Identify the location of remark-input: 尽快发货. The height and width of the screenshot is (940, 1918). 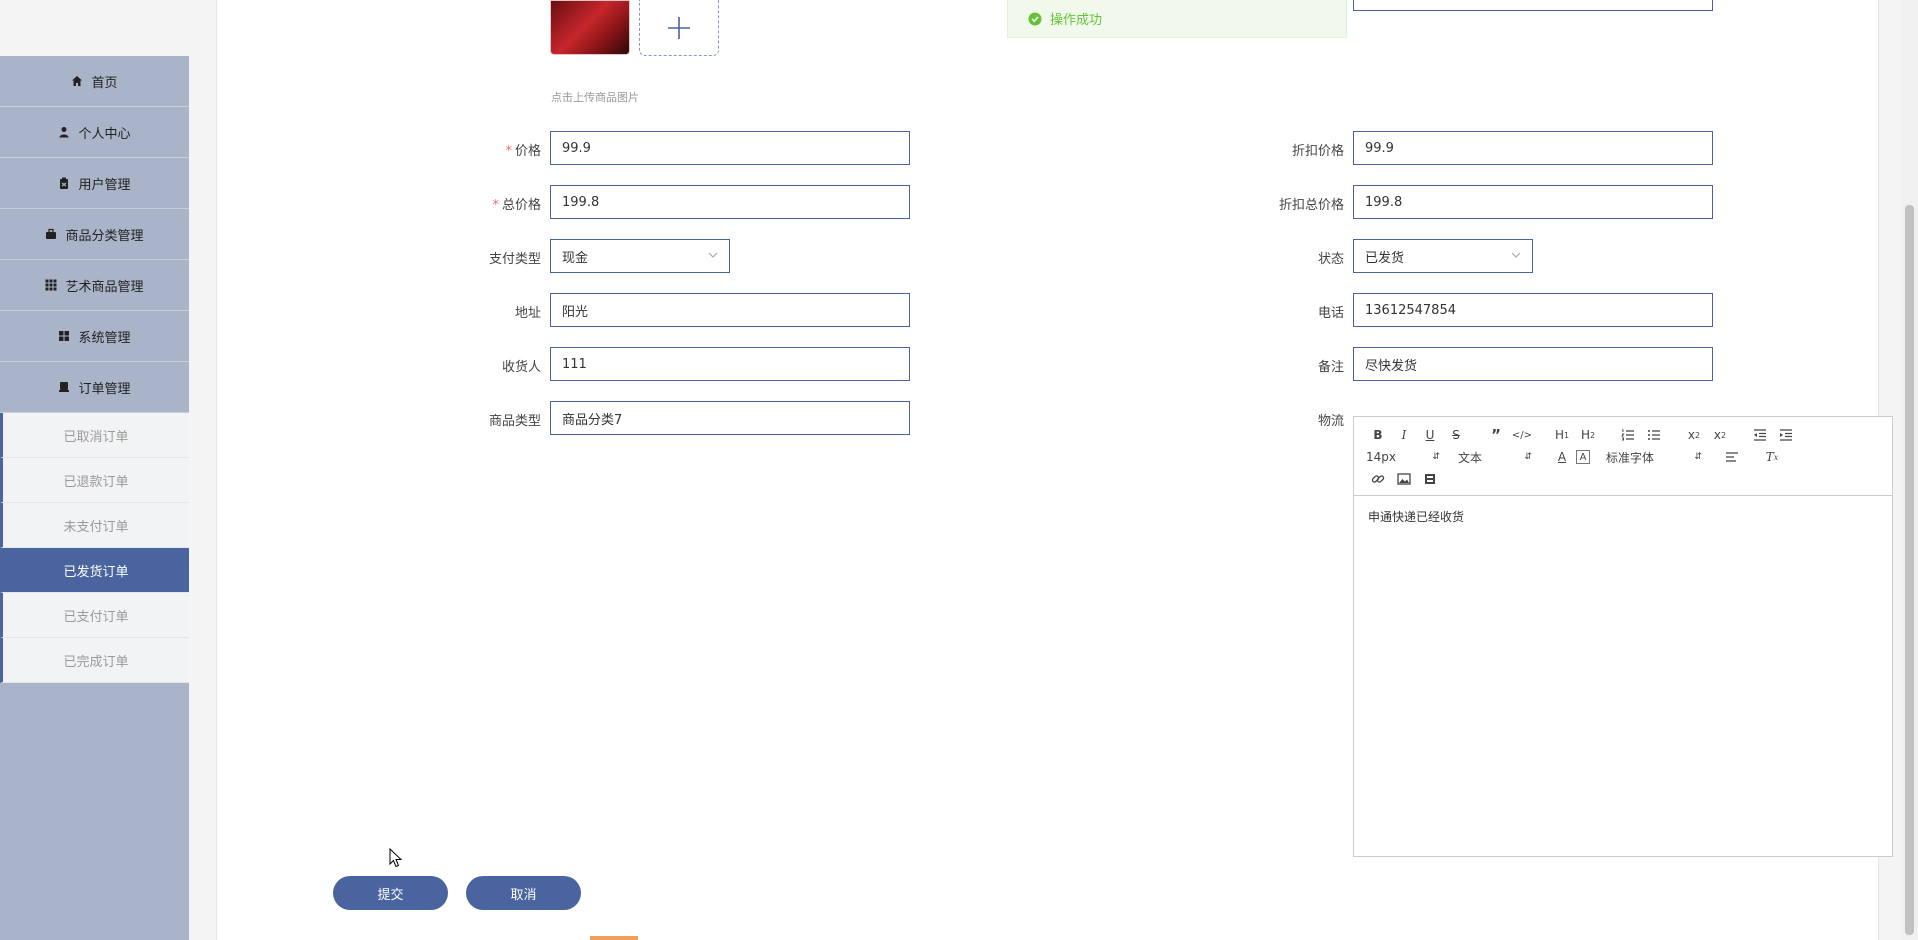
(1533, 364).